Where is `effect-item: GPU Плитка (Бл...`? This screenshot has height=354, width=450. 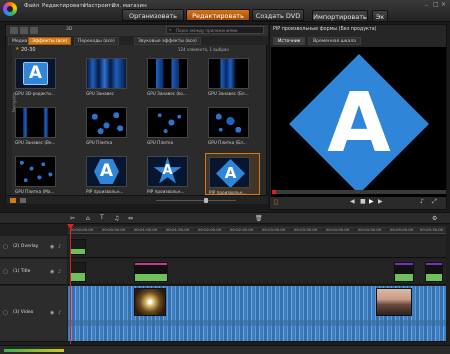 effect-item: GPU Плитка (Бл... is located at coordinates (233, 126).